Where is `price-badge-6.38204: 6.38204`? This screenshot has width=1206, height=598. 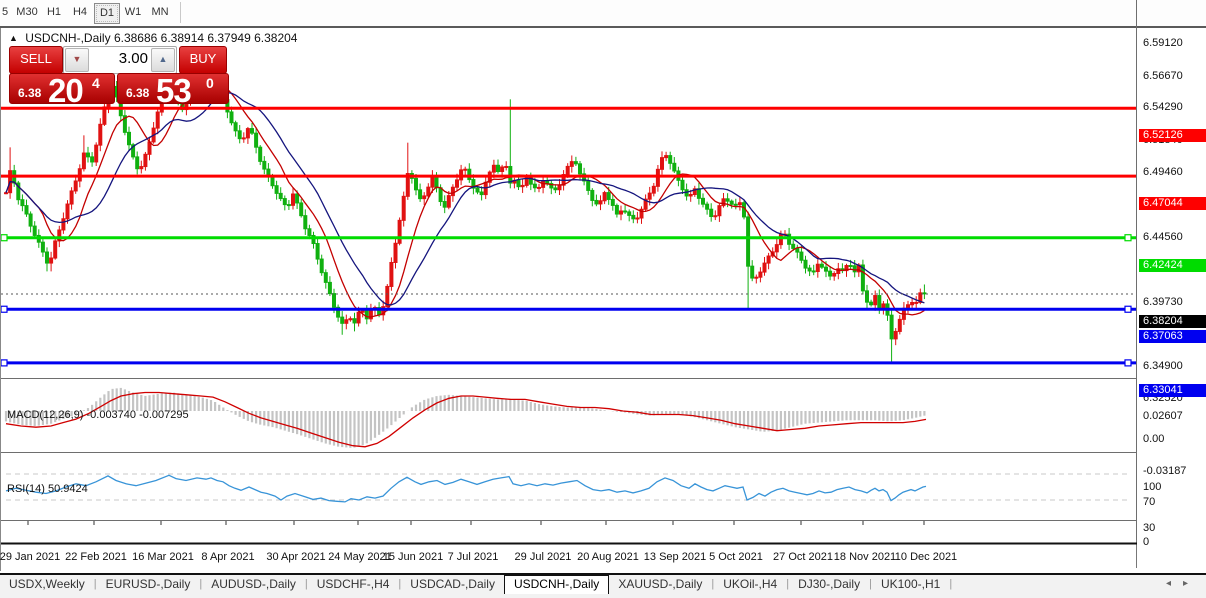 price-badge-6.38204: 6.38204 is located at coordinates (1172, 321).